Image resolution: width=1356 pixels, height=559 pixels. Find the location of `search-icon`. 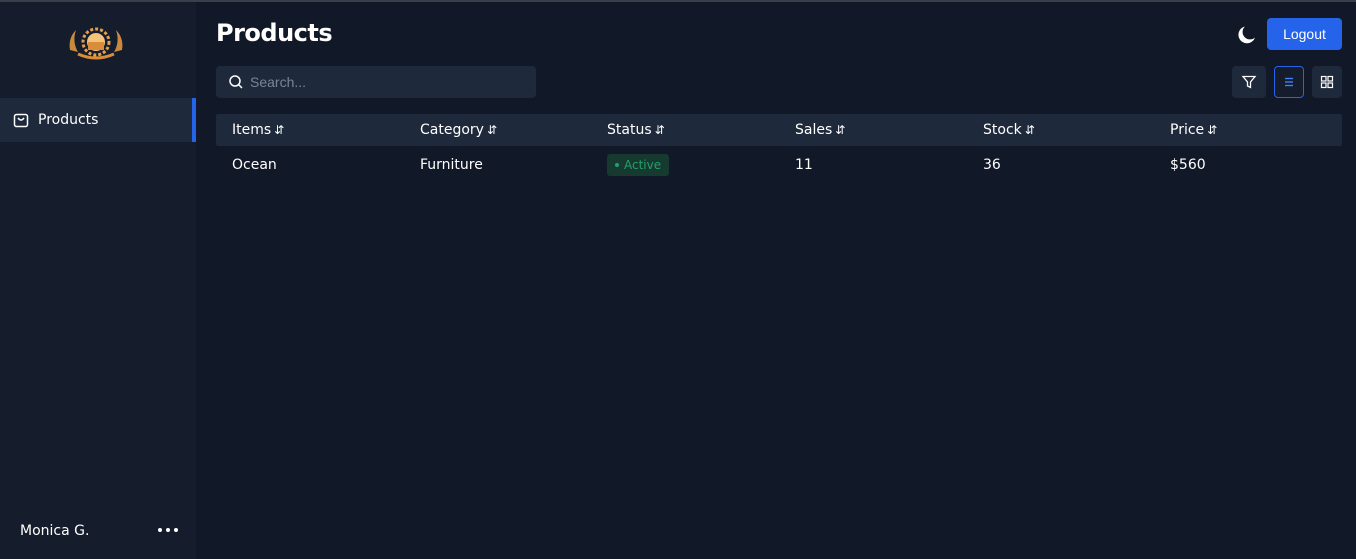

search-icon is located at coordinates (236, 82).